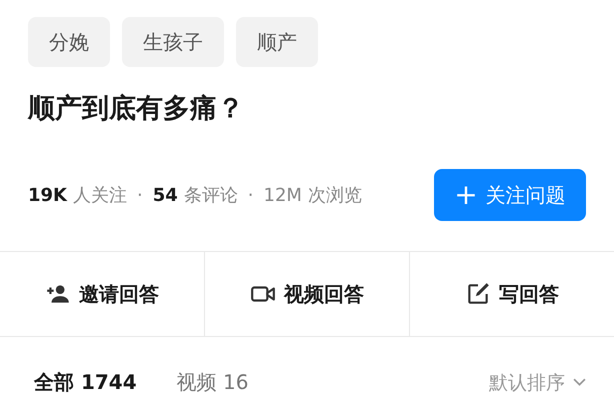  I want to click on tag-chip: 生孩子, so click(173, 42).